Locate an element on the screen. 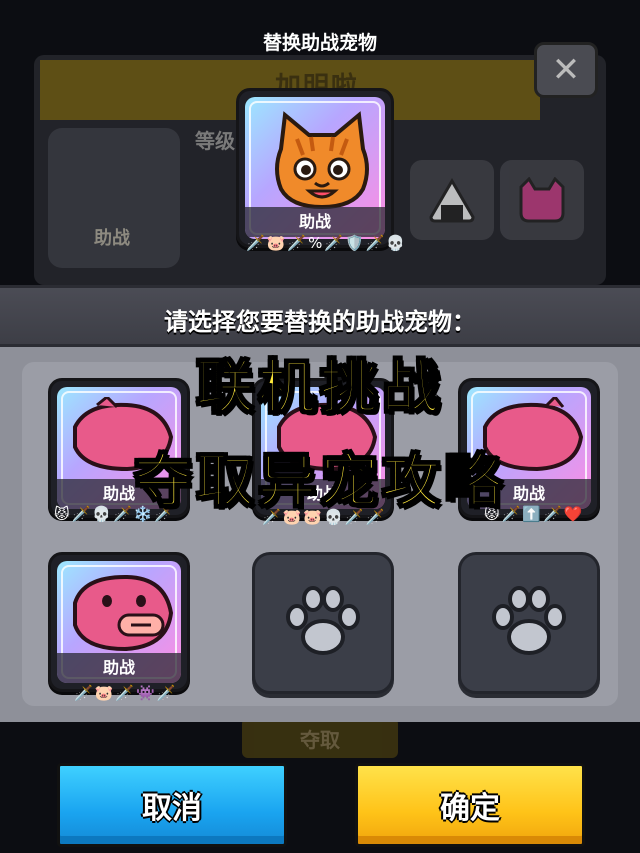  overlay-line-2: 夺取异宠攻略 is located at coordinates (319, 481).